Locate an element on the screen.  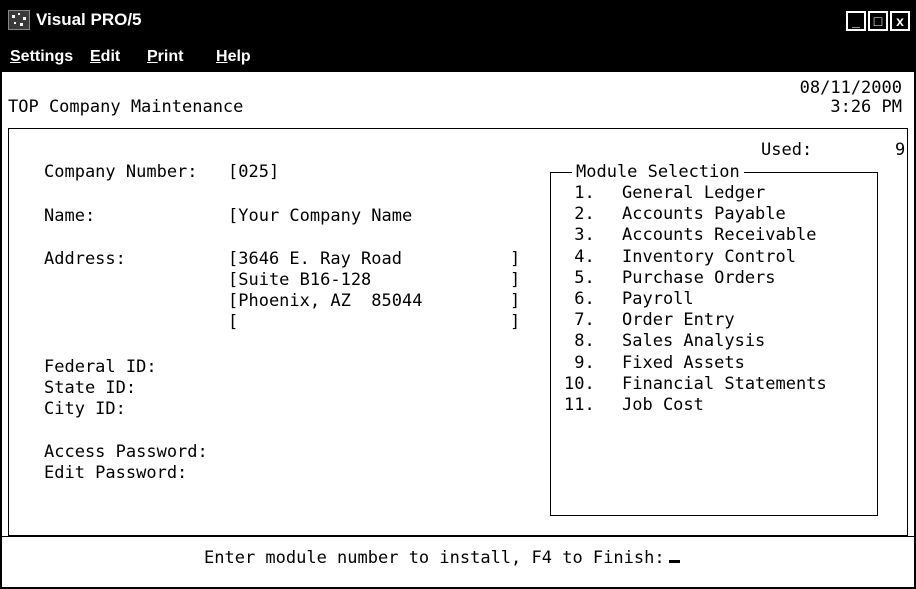
city-id-label: City ID: is located at coordinates (85, 409).